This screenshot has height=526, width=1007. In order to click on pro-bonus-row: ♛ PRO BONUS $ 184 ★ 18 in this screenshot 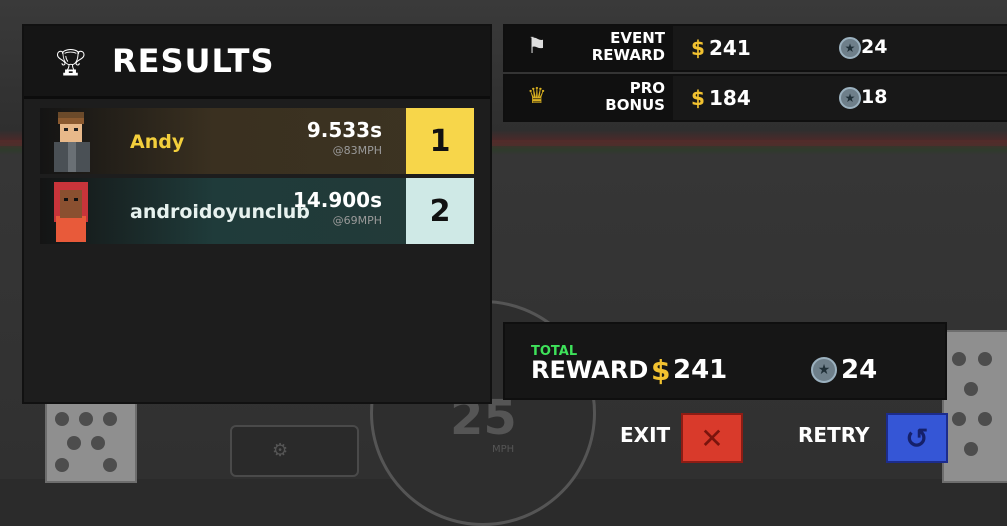, I will do `click(755, 98)`.